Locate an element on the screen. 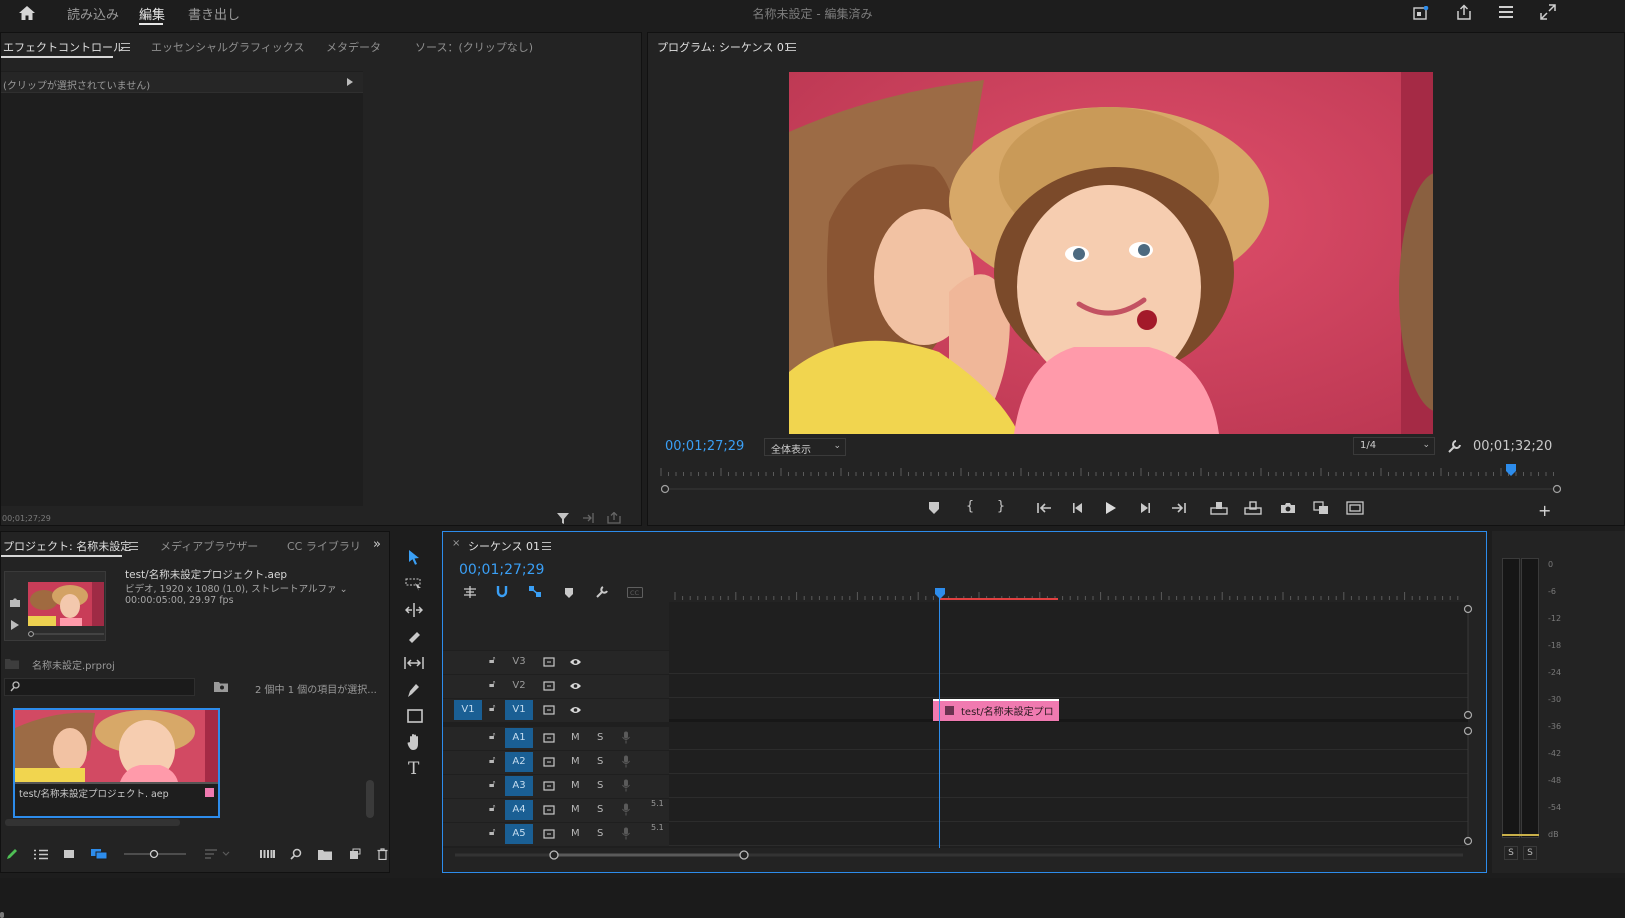 Image resolution: width=1625 pixels, height=918 pixels. share-icon is located at coordinates (1464, 12).